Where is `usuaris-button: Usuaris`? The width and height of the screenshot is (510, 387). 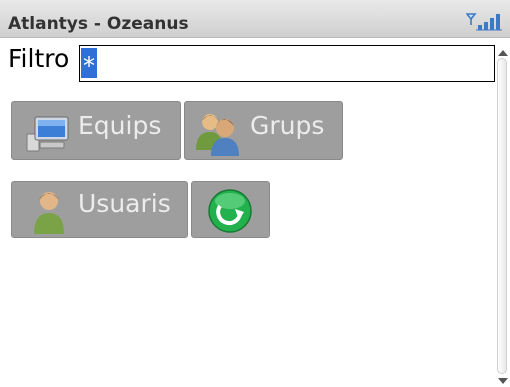
usuaris-button: Usuaris is located at coordinates (99, 209).